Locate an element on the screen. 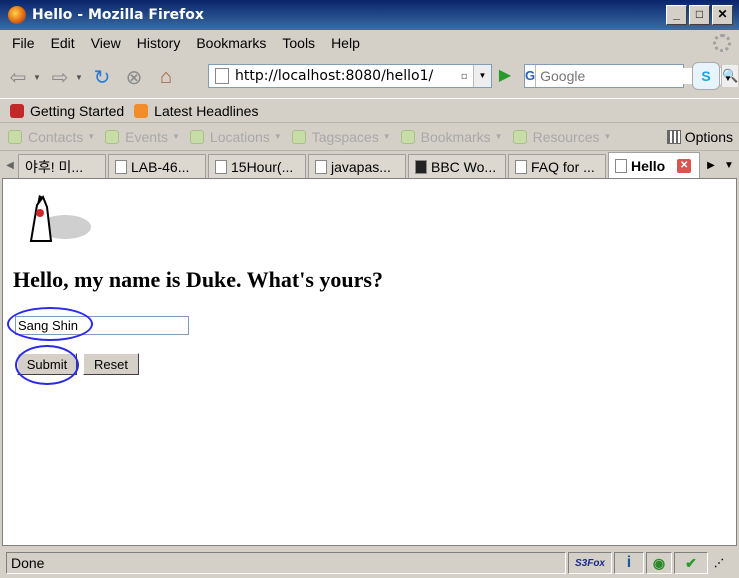 This screenshot has height=578, width=739. close-tab-icon: ✕ is located at coordinates (684, 165).